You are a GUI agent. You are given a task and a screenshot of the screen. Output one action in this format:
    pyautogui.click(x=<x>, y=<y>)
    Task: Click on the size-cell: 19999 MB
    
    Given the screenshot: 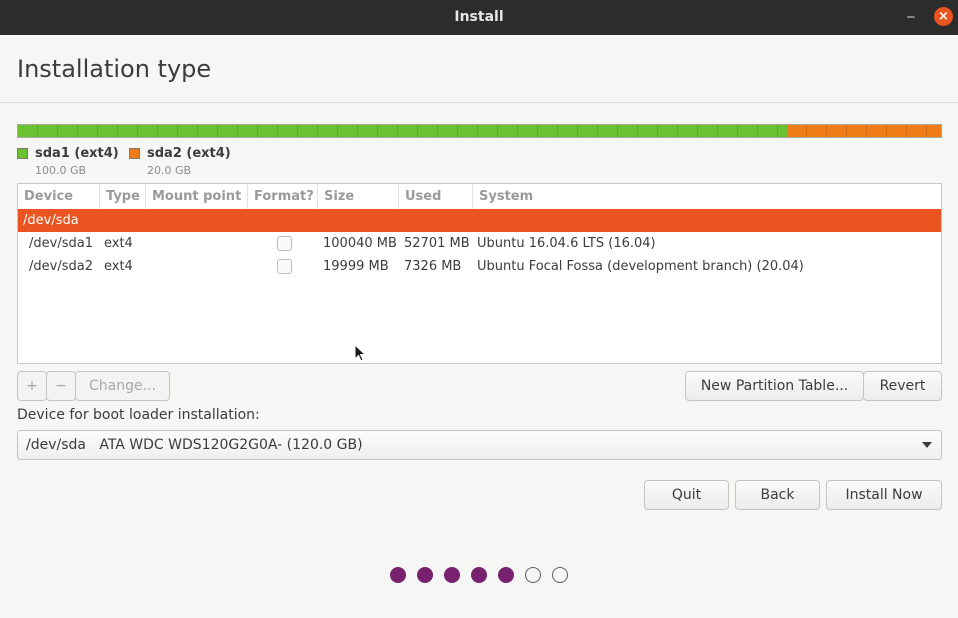 What is the action you would take?
    pyautogui.click(x=356, y=266)
    